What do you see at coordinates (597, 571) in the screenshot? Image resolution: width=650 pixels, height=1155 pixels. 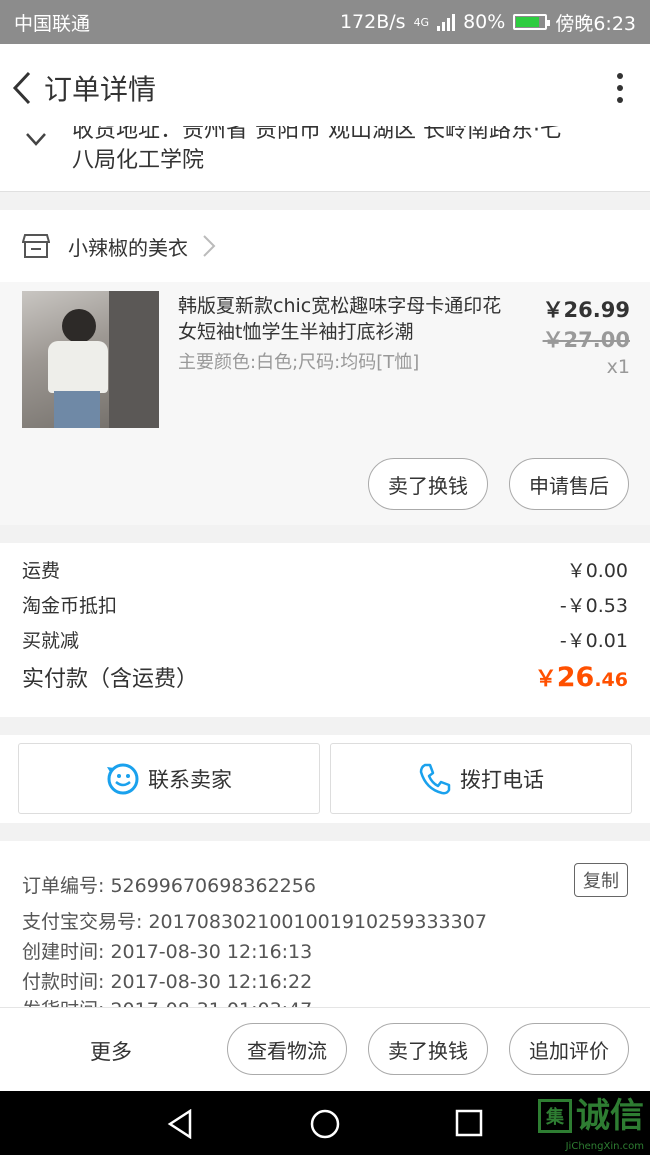 I see `shipping-value: ￥0.00` at bounding box center [597, 571].